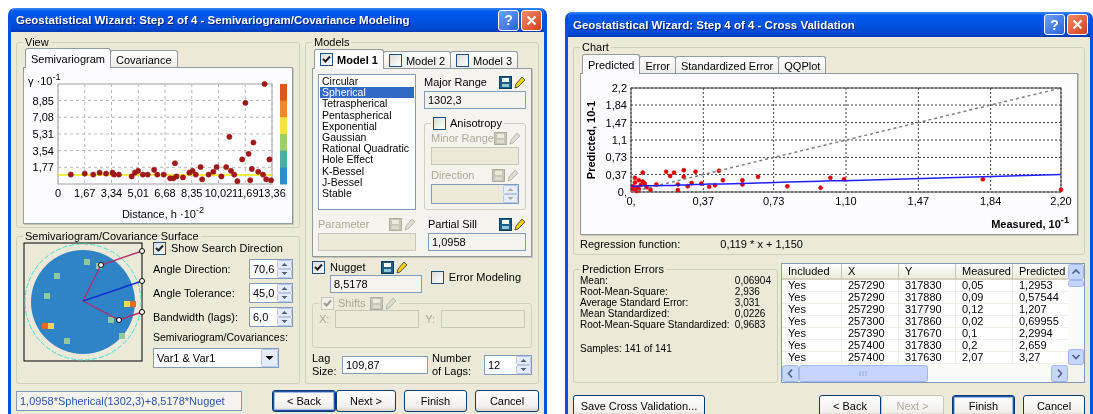 The width and height of the screenshot is (1093, 414). I want to click on table-cell: 317880, so click(927, 298).